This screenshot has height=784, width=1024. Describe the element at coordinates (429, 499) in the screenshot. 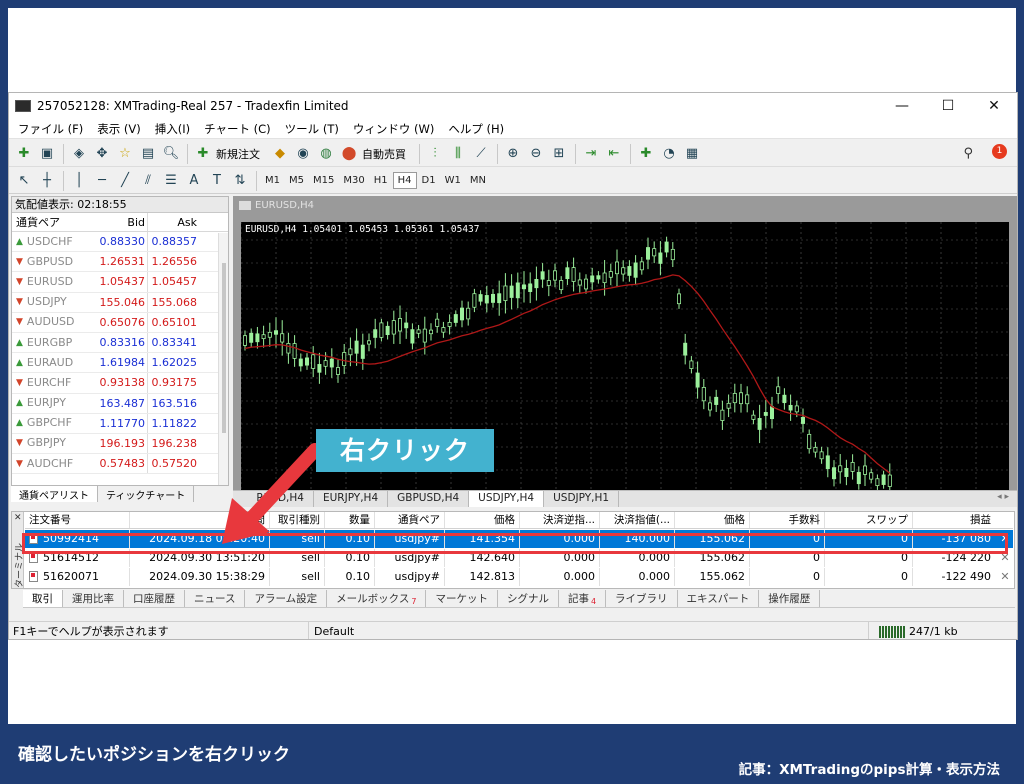

I see `chart-tab-gbpusd: GBPUSD,H4` at that location.